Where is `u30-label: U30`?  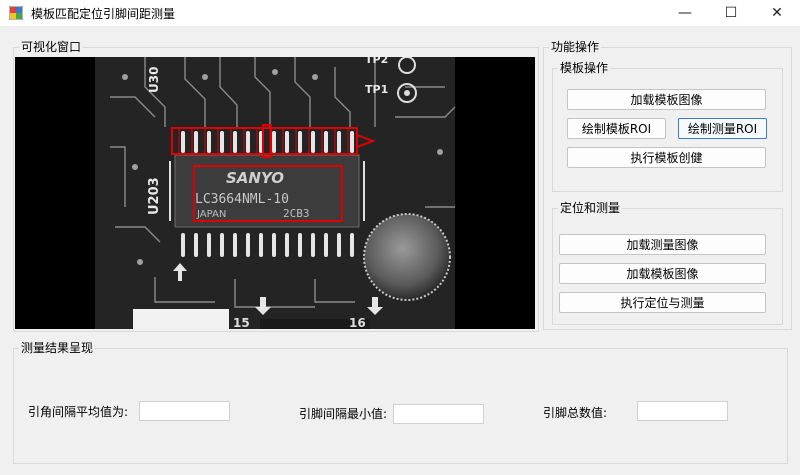 u30-label: U30 is located at coordinates (154, 80).